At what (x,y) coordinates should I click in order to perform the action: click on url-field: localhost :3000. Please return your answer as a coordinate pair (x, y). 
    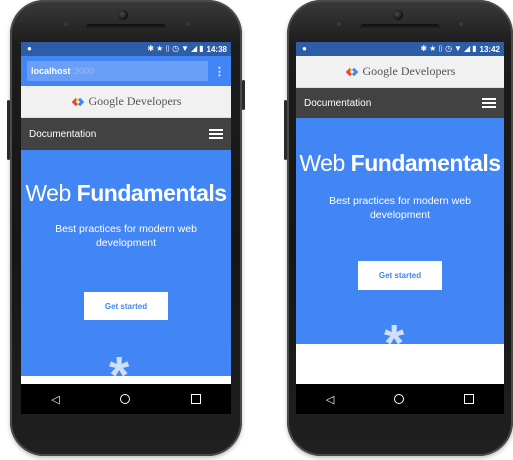
    Looking at the image, I should click on (117, 71).